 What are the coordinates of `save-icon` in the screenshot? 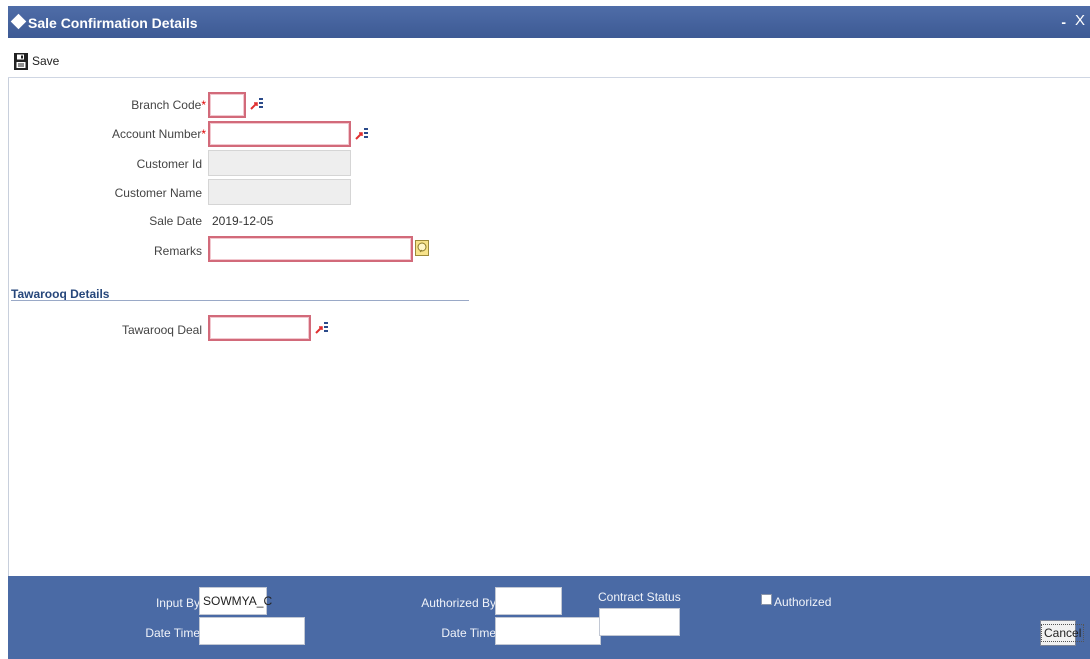 It's located at (21, 61).